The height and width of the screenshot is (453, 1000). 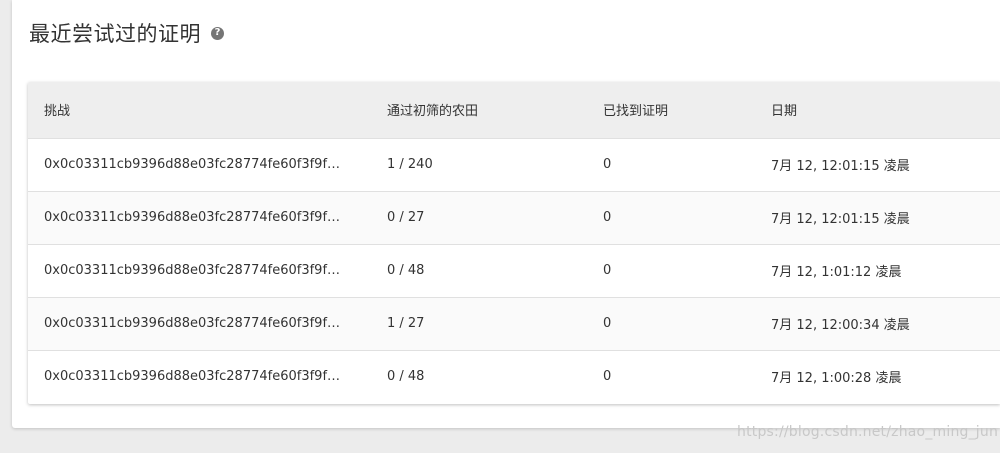 What do you see at coordinates (410, 164) in the screenshot?
I see `cell-plots-passed: 1 / 240` at bounding box center [410, 164].